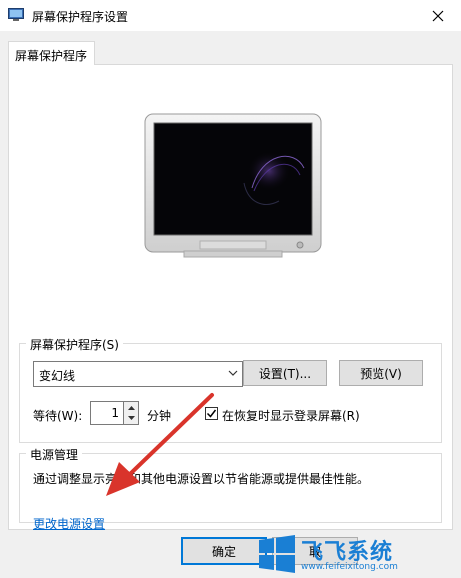 The height and width of the screenshot is (578, 461). Describe the element at coordinates (131, 407) in the screenshot. I see `spin-up-icon` at that location.